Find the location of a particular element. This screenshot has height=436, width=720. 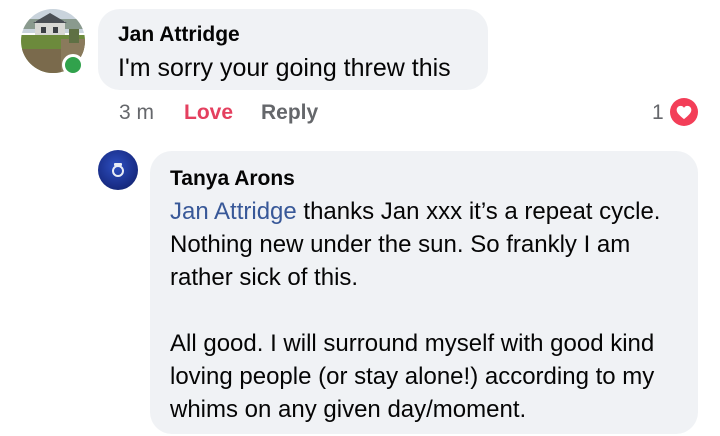

avatar-logo-icon is located at coordinates (118, 170).